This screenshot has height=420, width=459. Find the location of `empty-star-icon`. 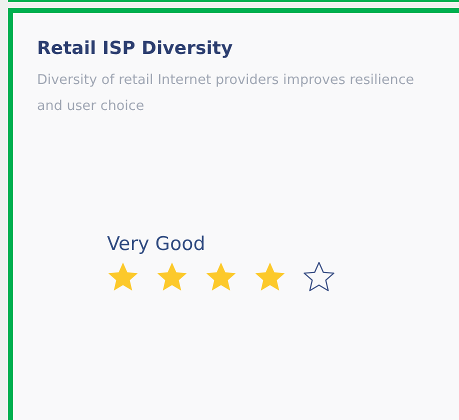

empty-star-icon is located at coordinates (319, 277).